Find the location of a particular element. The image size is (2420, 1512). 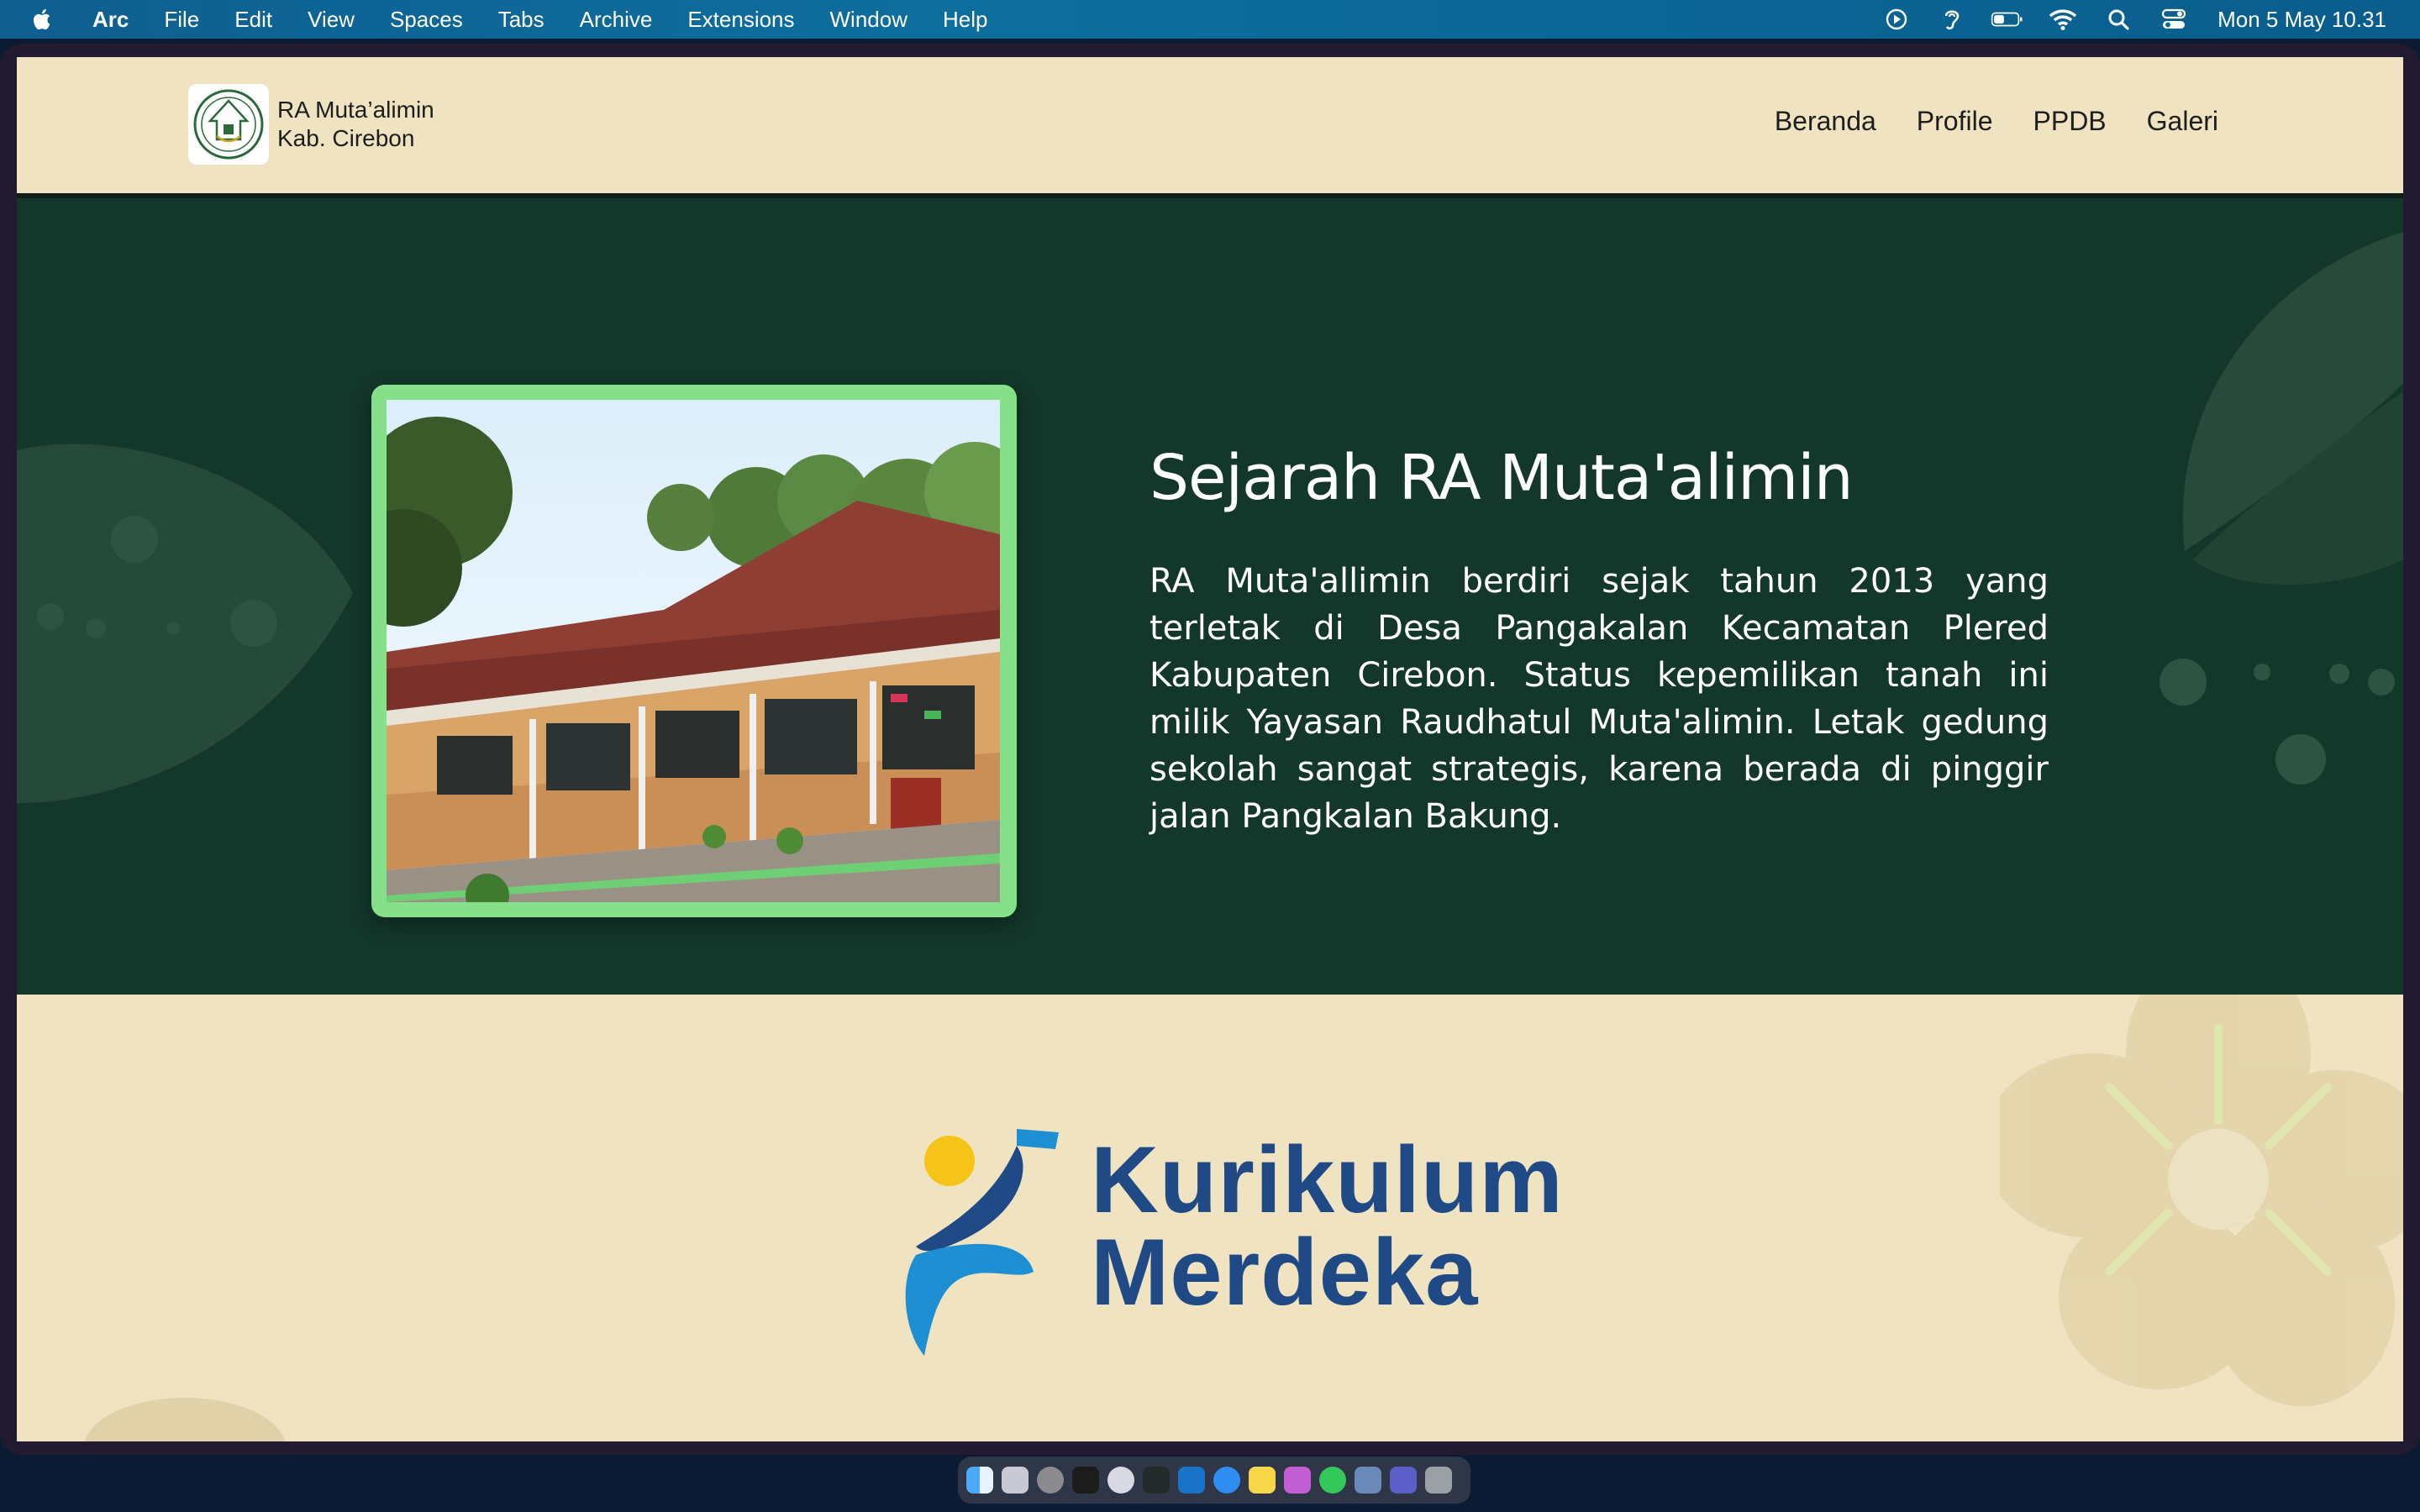

menu-clock: Mon 5 May 10.31 is located at coordinates (2301, 20).